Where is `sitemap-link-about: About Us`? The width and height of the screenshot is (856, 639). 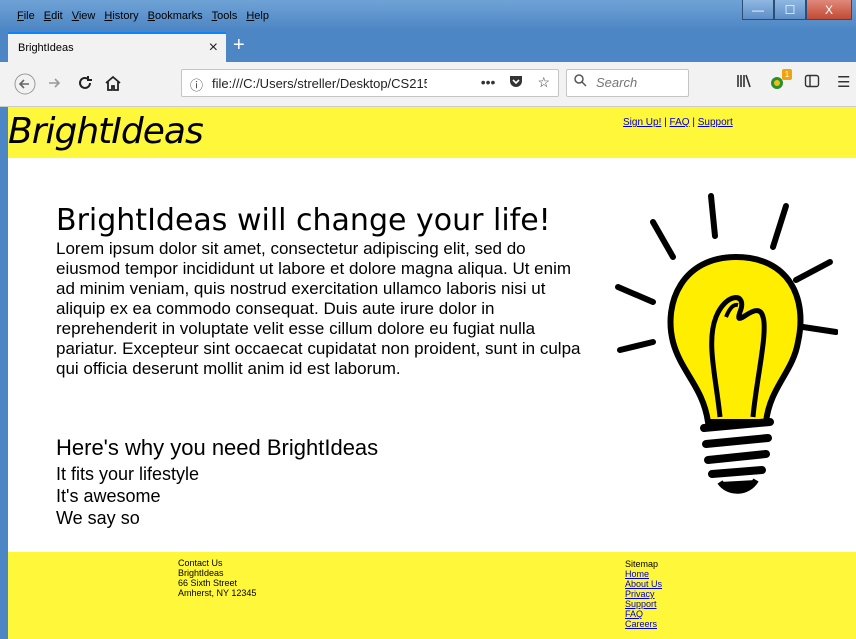
sitemap-link-about: About Us is located at coordinates (643, 584).